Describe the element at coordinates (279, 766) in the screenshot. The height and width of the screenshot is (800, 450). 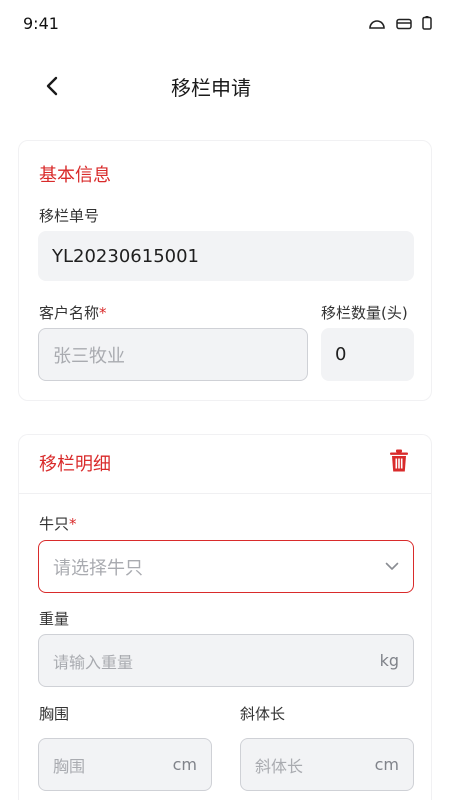
I see `body-length-placeholder: 斜体长` at that location.